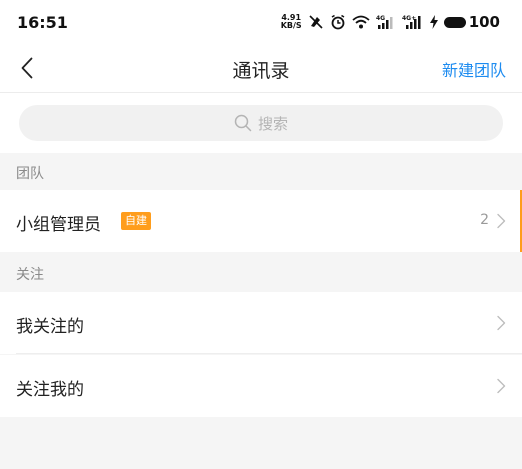  I want to click on team-row-group-admin: 小组管理员 自建 2, so click(261, 221).